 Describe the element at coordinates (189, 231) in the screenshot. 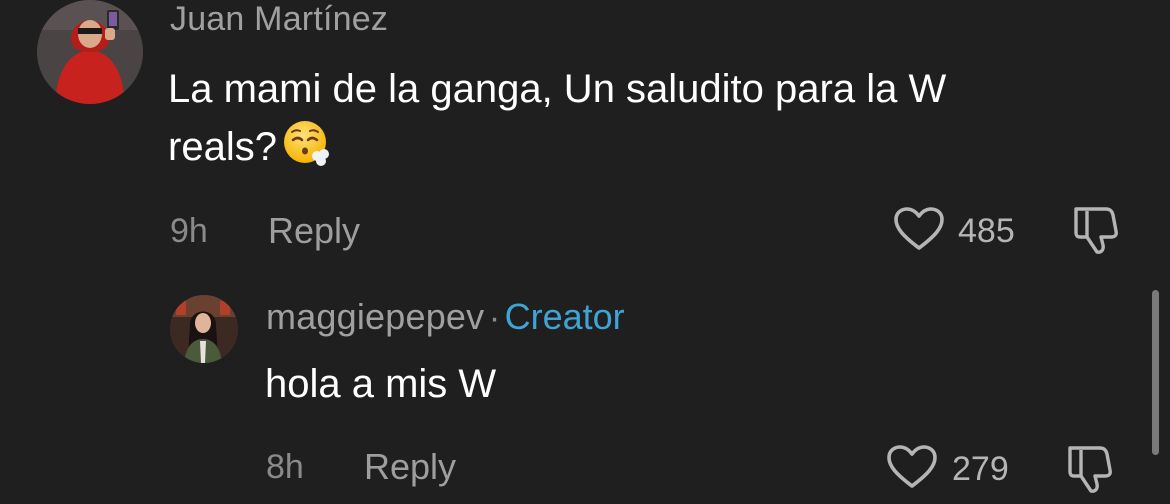

I see `comment-time: 9h` at that location.